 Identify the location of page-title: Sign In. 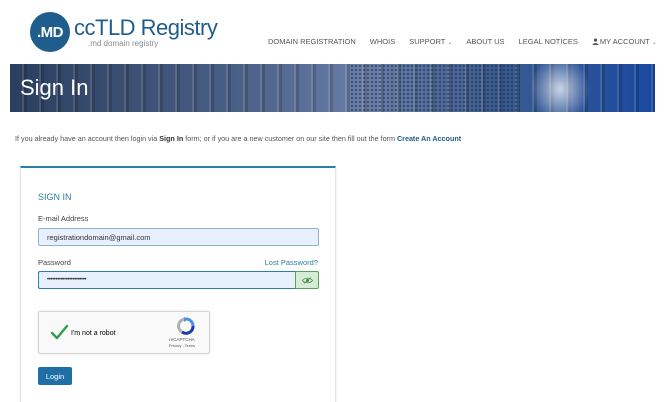
(54, 87).